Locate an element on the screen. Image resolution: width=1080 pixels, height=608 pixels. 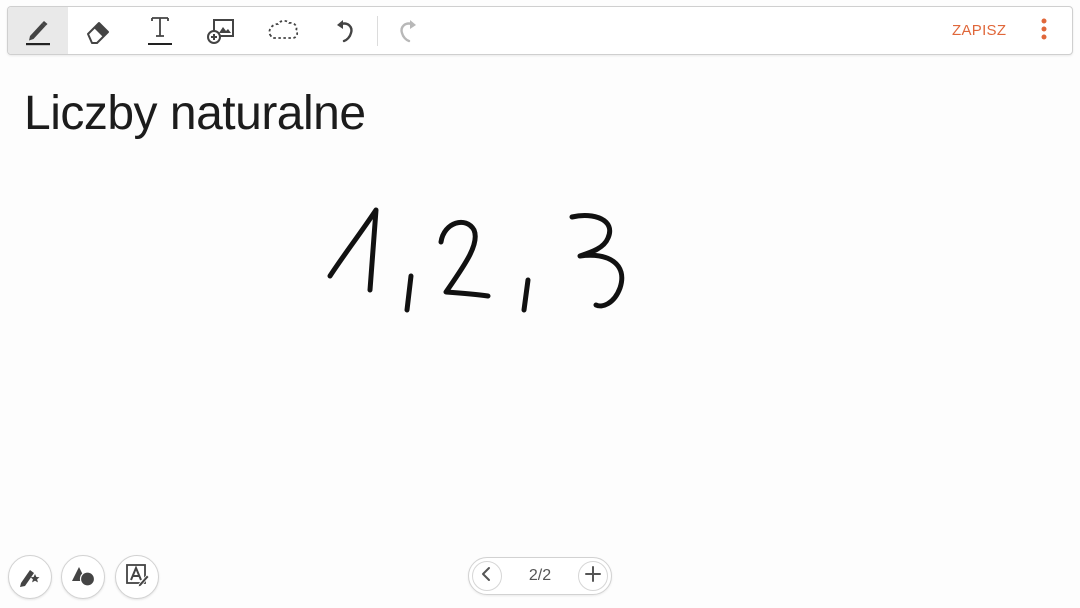
pen-tool-button is located at coordinates (38, 30).